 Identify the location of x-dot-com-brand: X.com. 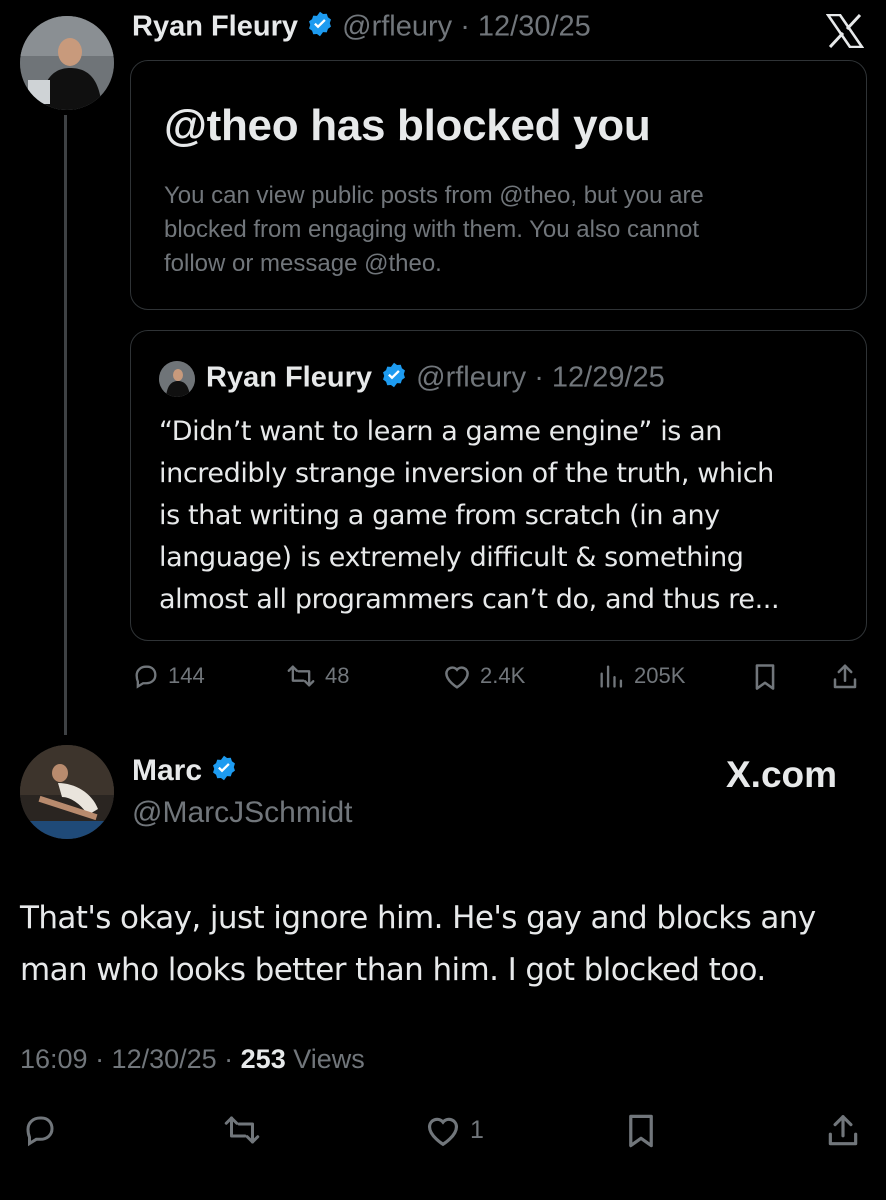
(782, 774).